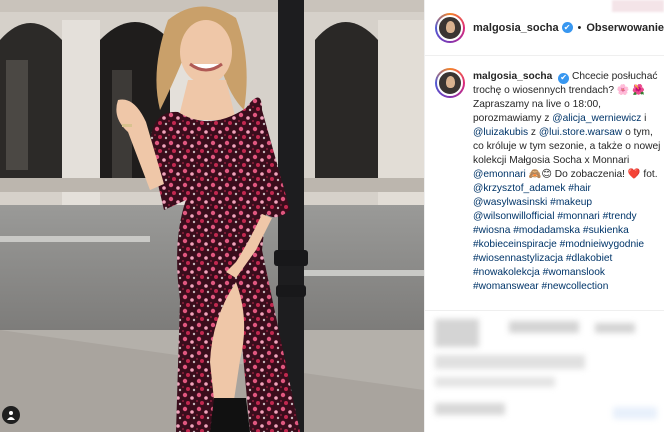 Image resolution: width=664 pixels, height=432 pixels. Describe the element at coordinates (649, 174) in the screenshot. I see `caption-segment: fot.` at that location.